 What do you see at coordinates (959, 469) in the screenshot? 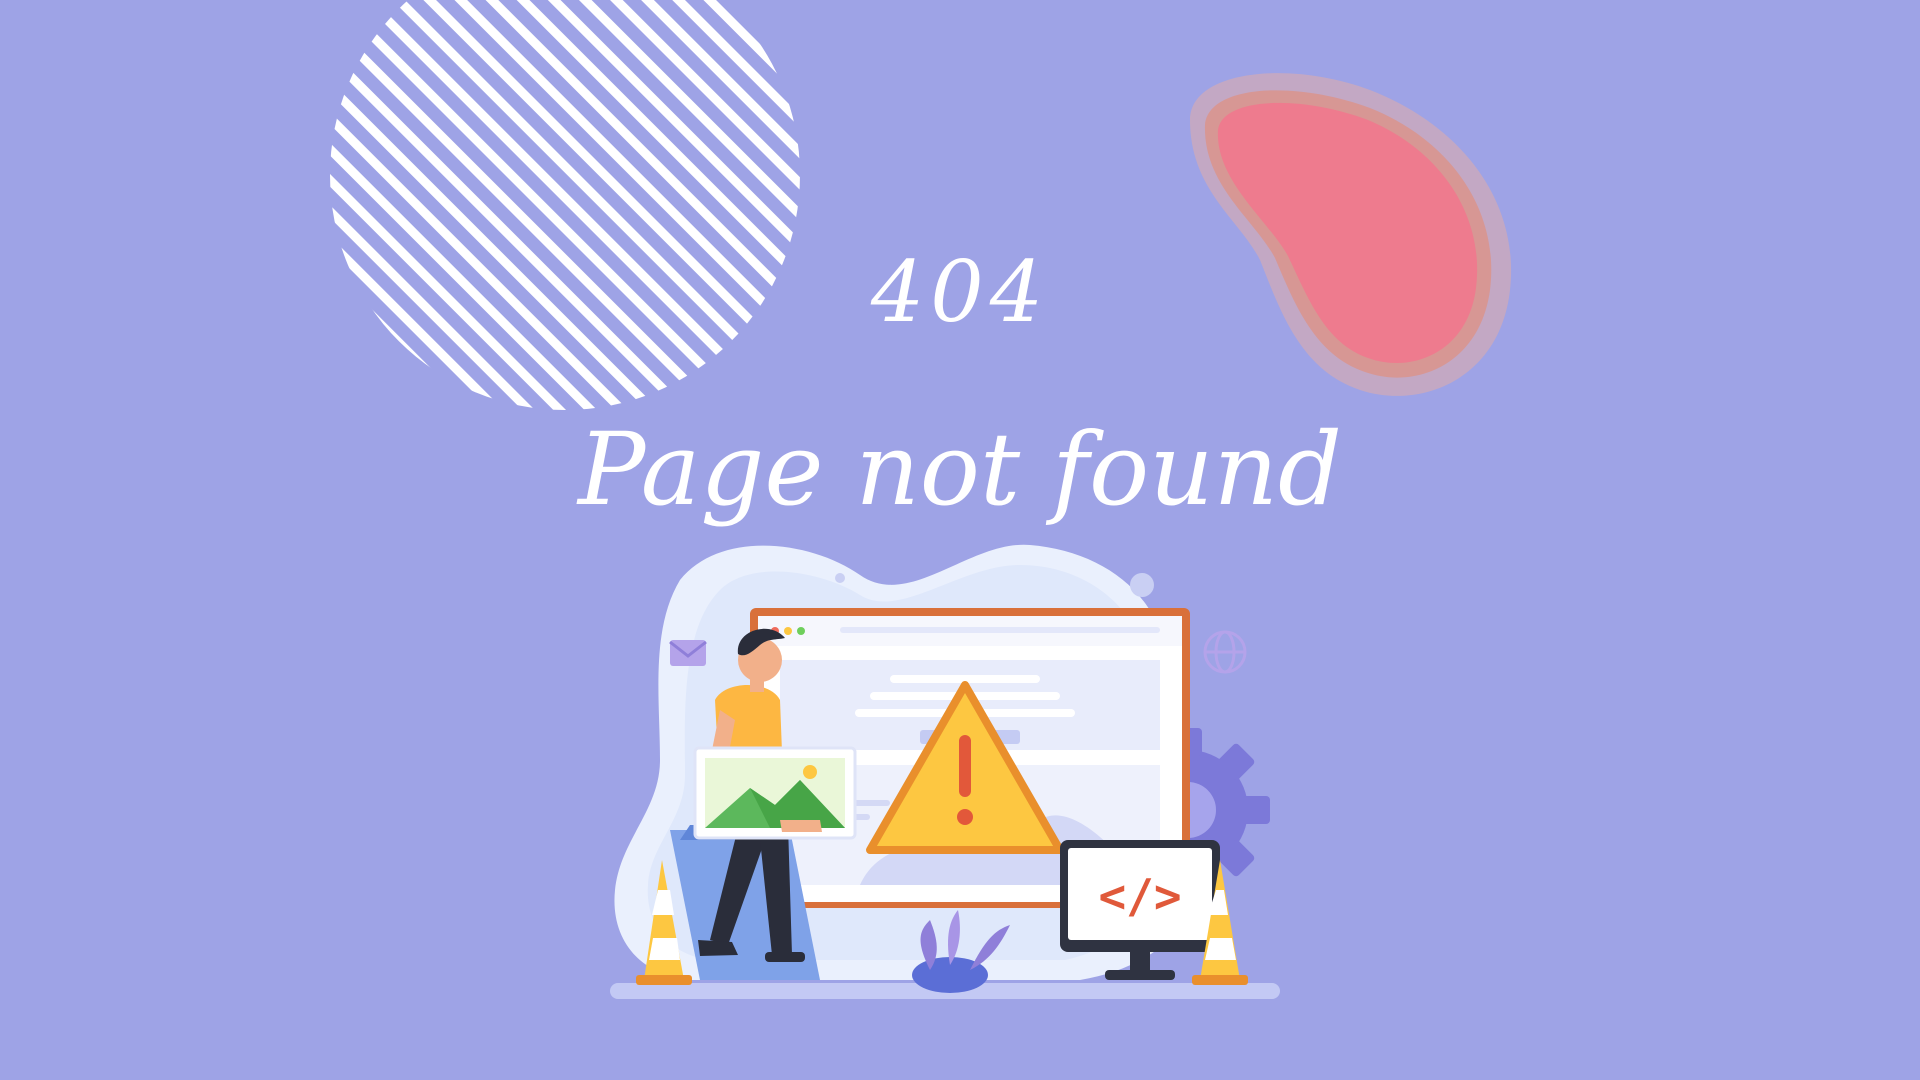
I see `error-message: Page not found` at bounding box center [959, 469].